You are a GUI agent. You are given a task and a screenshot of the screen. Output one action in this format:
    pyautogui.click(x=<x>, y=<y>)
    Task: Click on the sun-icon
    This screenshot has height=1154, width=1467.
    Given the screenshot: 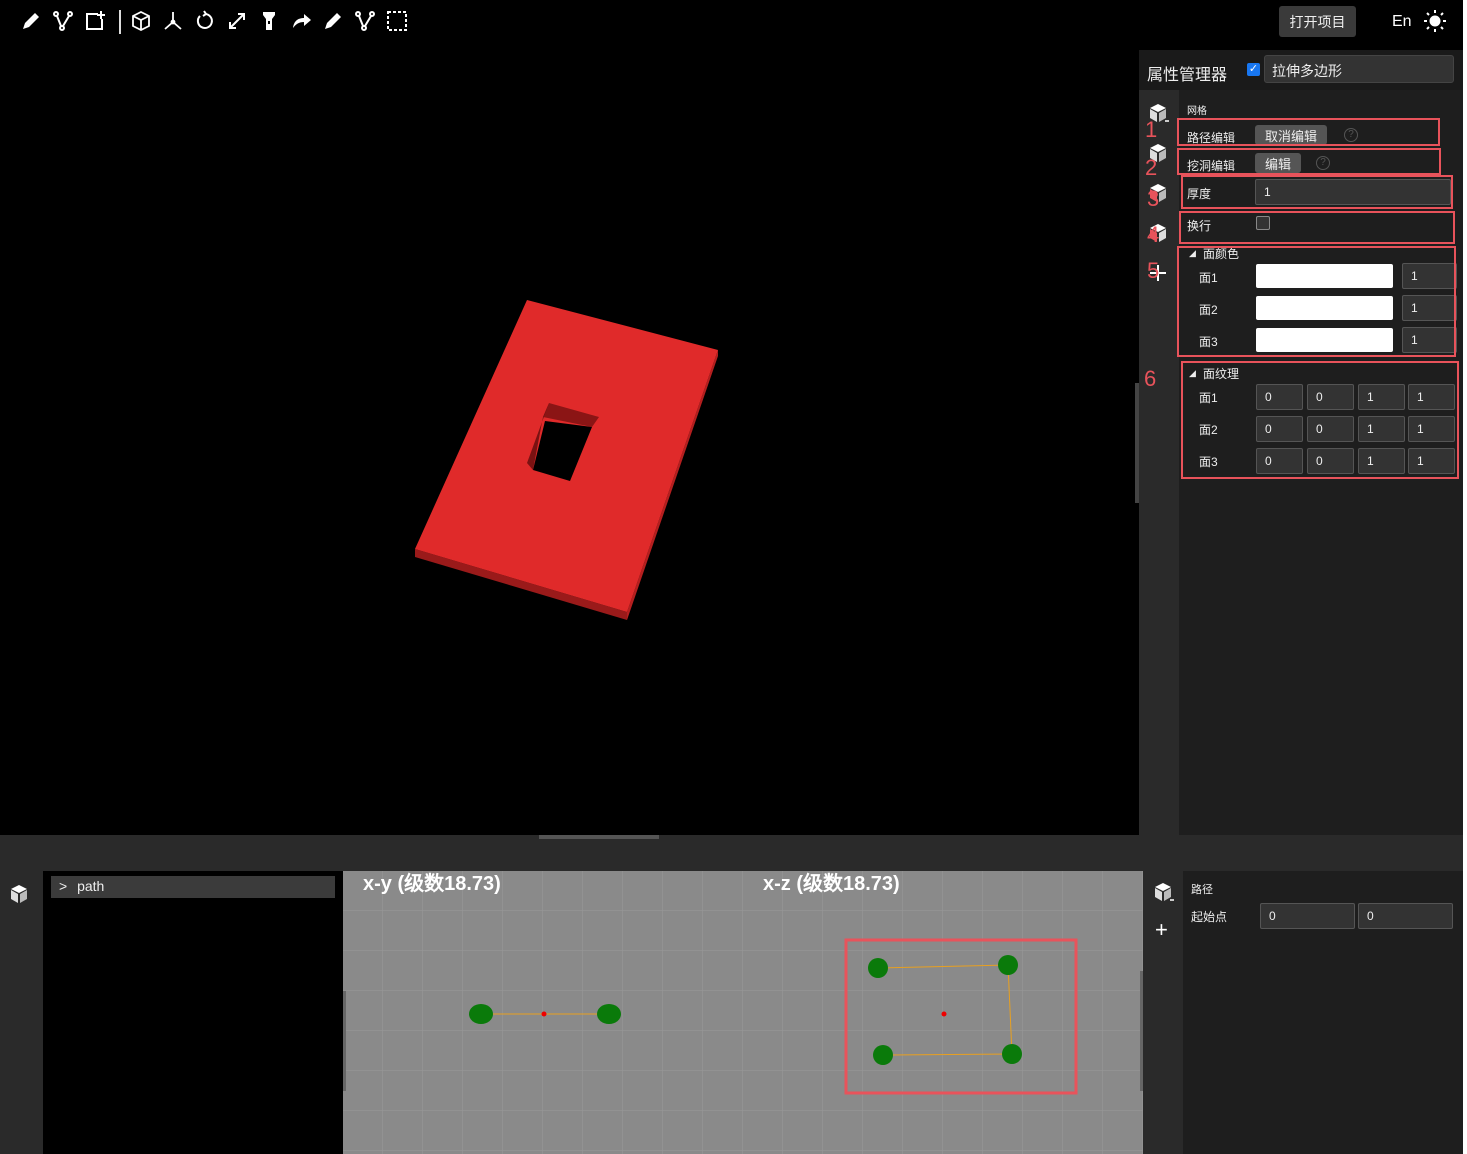 What is the action you would take?
    pyautogui.click(x=1435, y=21)
    